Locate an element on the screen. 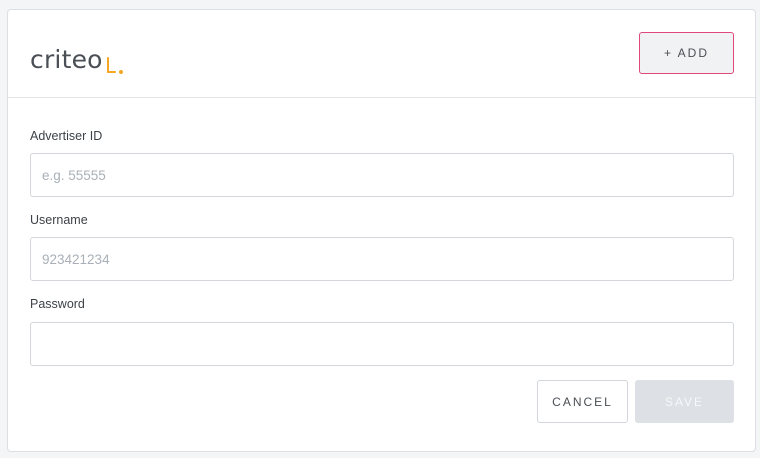 The image size is (760, 458). advertiser-id-label: Advertiser ID is located at coordinates (66, 136).